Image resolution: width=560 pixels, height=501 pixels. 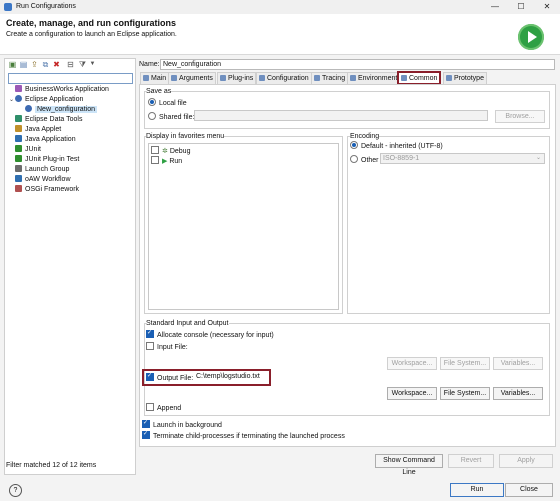 I want to click on tab-environment: Environment, so click(x=374, y=78).